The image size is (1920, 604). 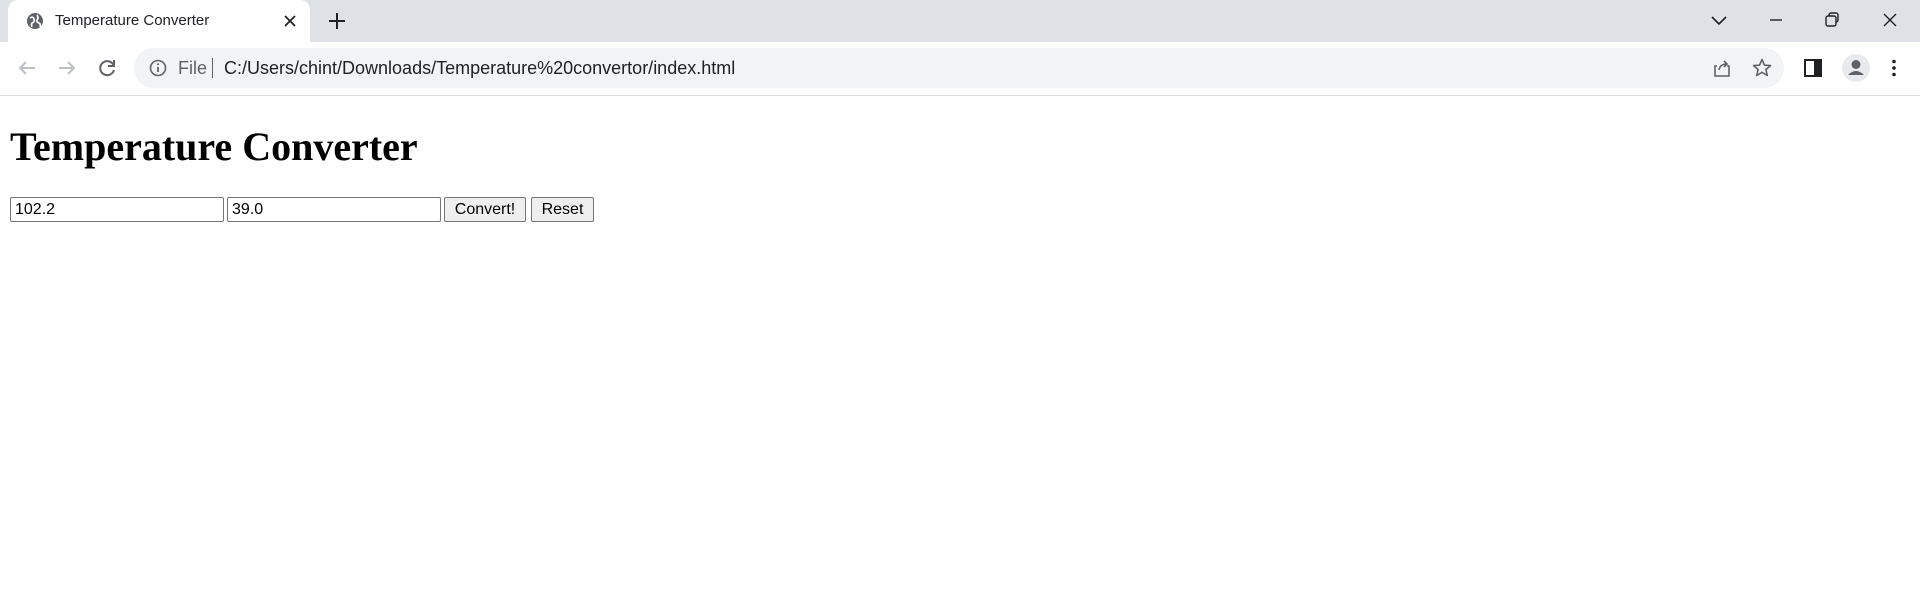 I want to click on celsius-input, so click(x=334, y=209).